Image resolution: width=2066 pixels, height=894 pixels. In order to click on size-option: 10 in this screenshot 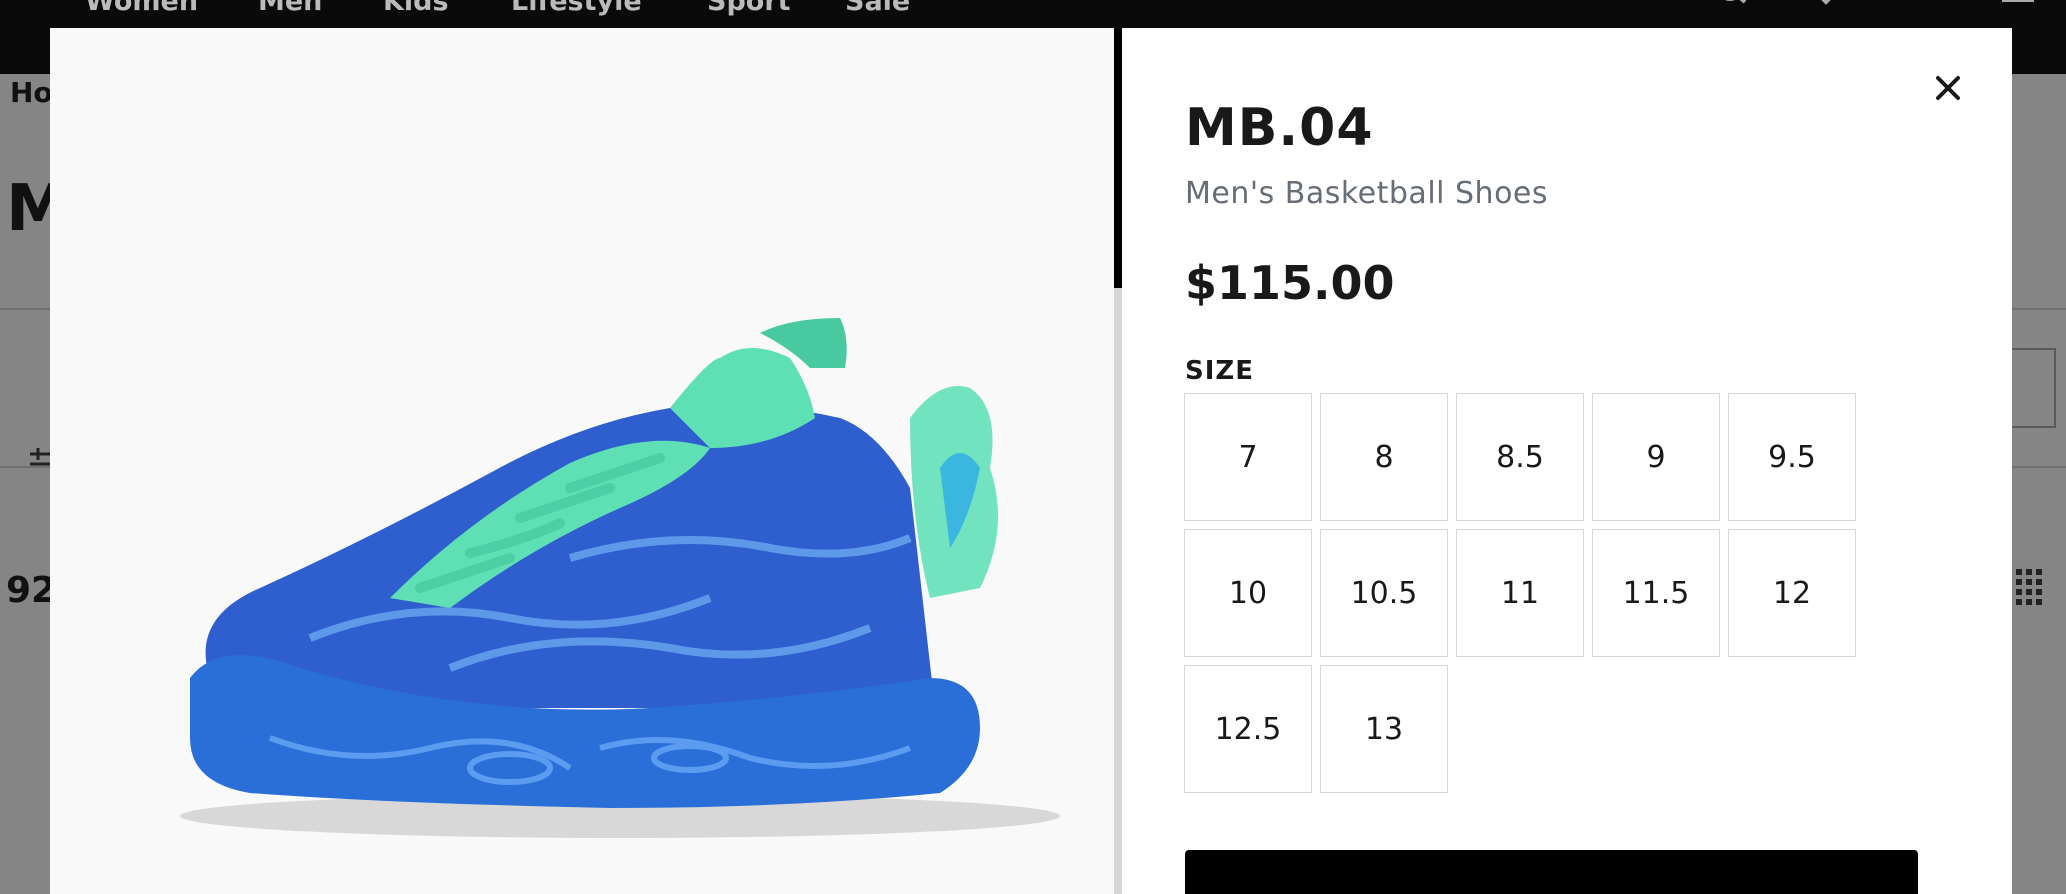, I will do `click(1248, 593)`.